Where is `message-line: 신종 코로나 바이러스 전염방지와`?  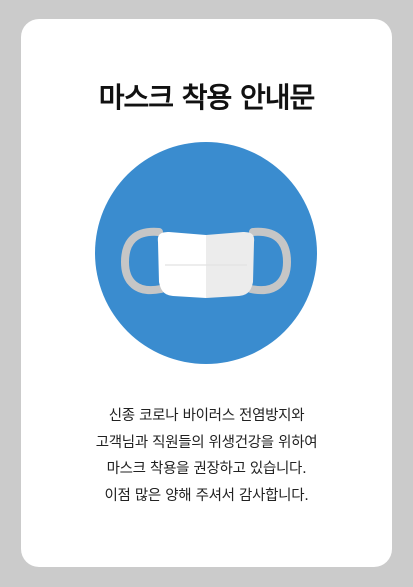
message-line: 신종 코로나 바이러스 전염방지와 is located at coordinates (206, 416).